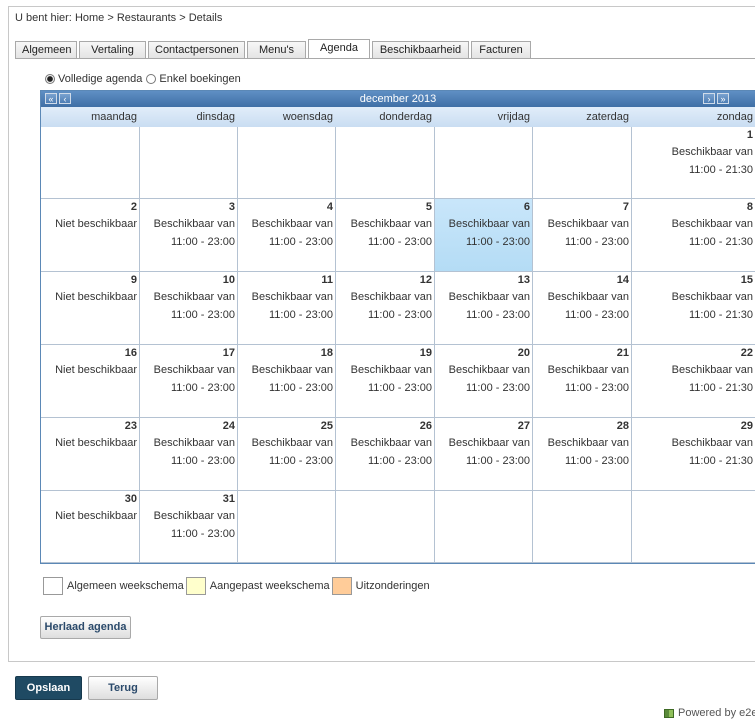 The image size is (755, 719). I want to click on day-number: 1, so click(749, 135).